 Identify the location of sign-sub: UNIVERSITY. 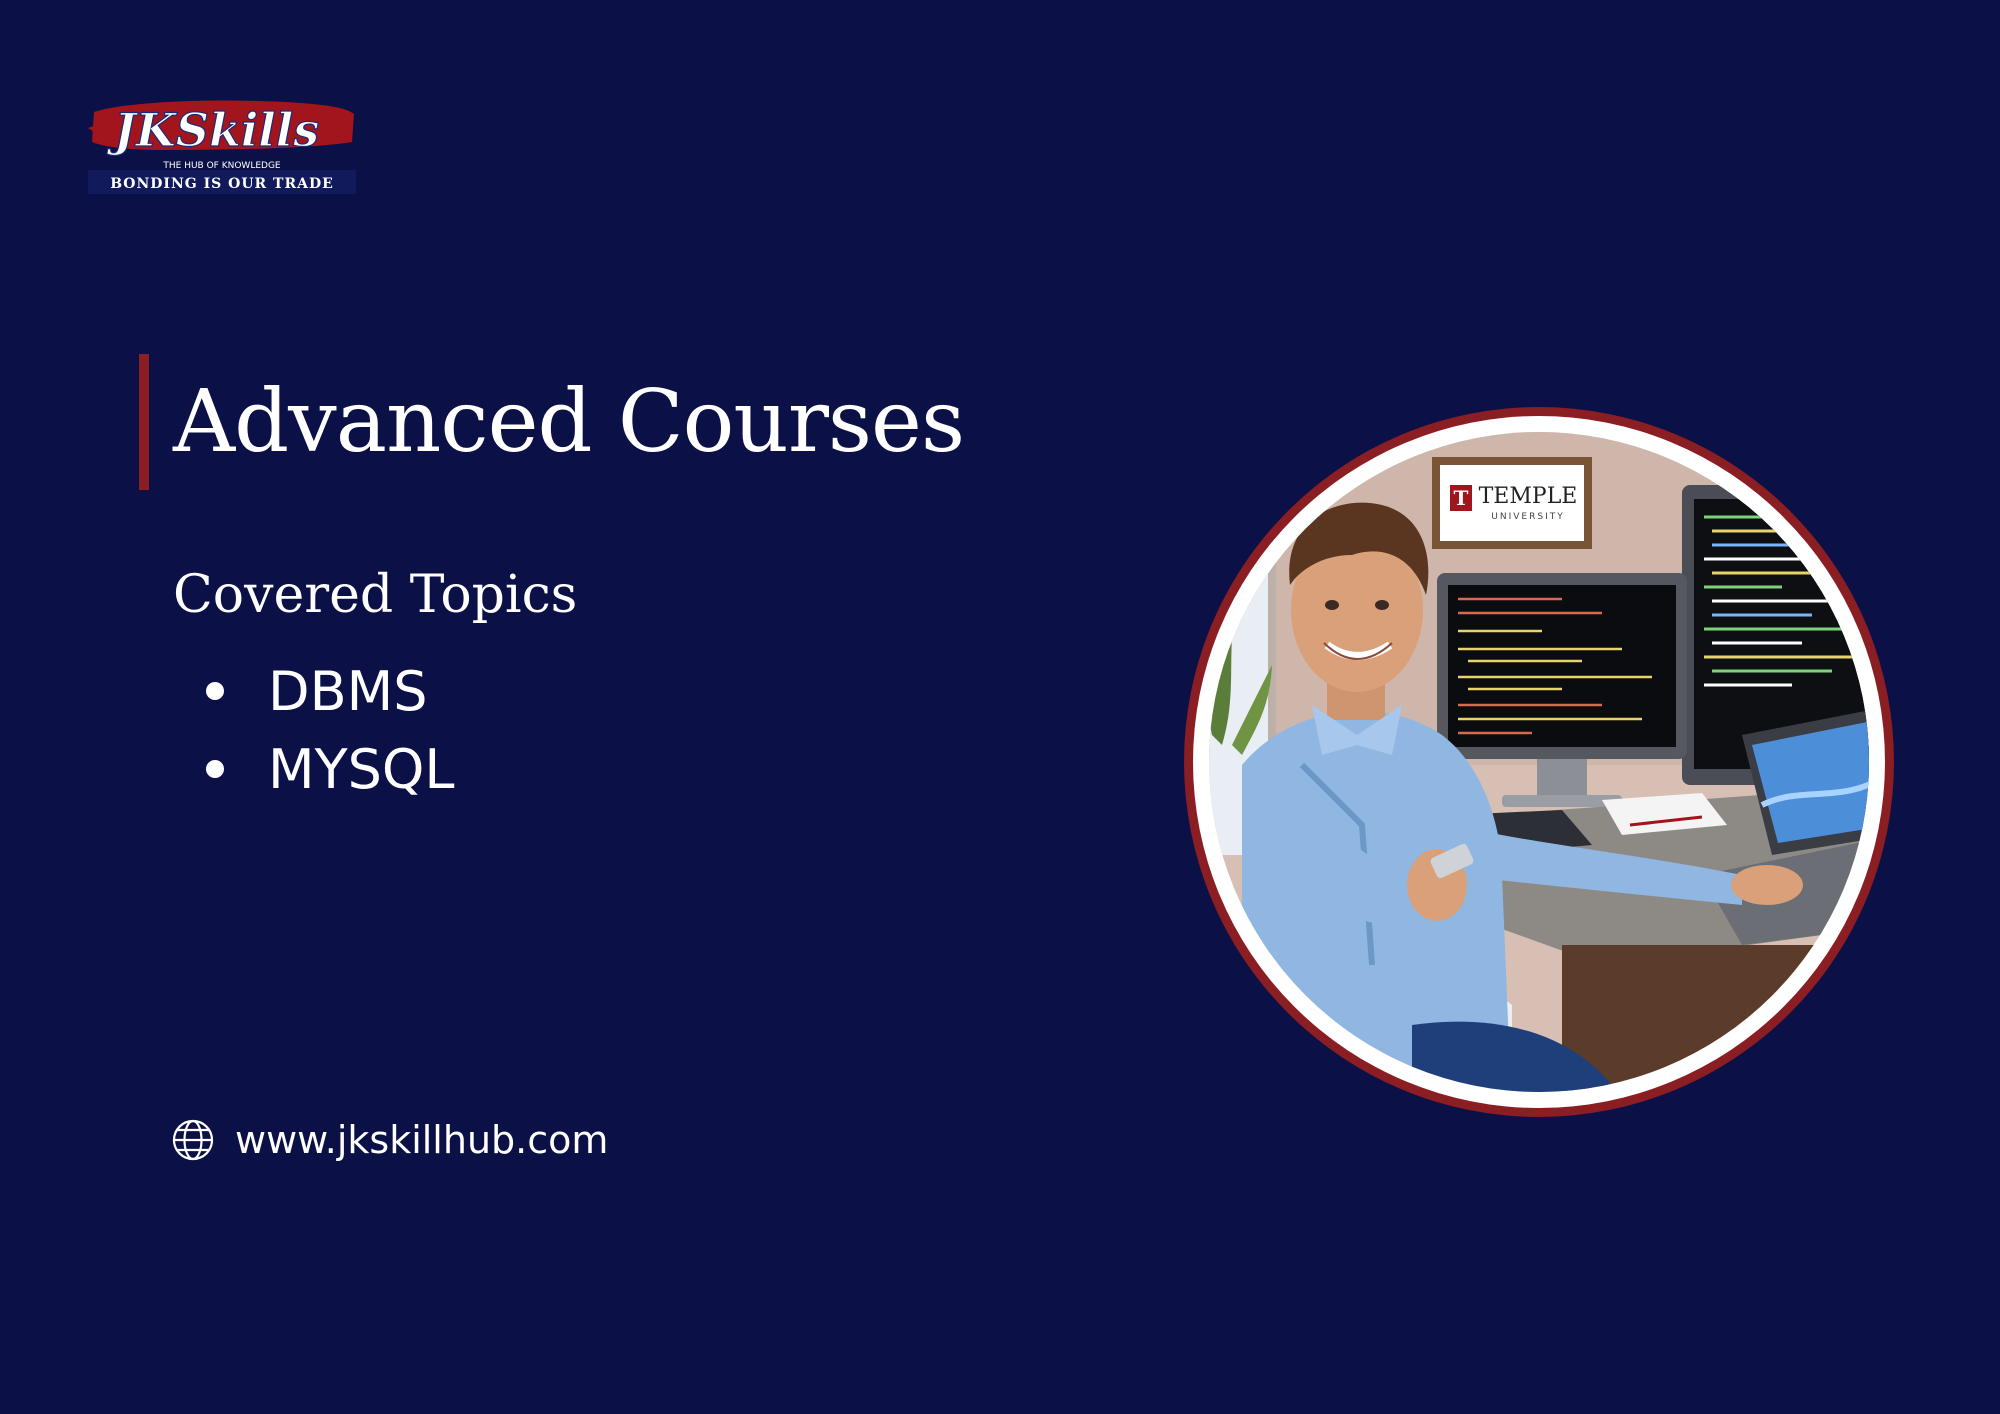
(1527, 517).